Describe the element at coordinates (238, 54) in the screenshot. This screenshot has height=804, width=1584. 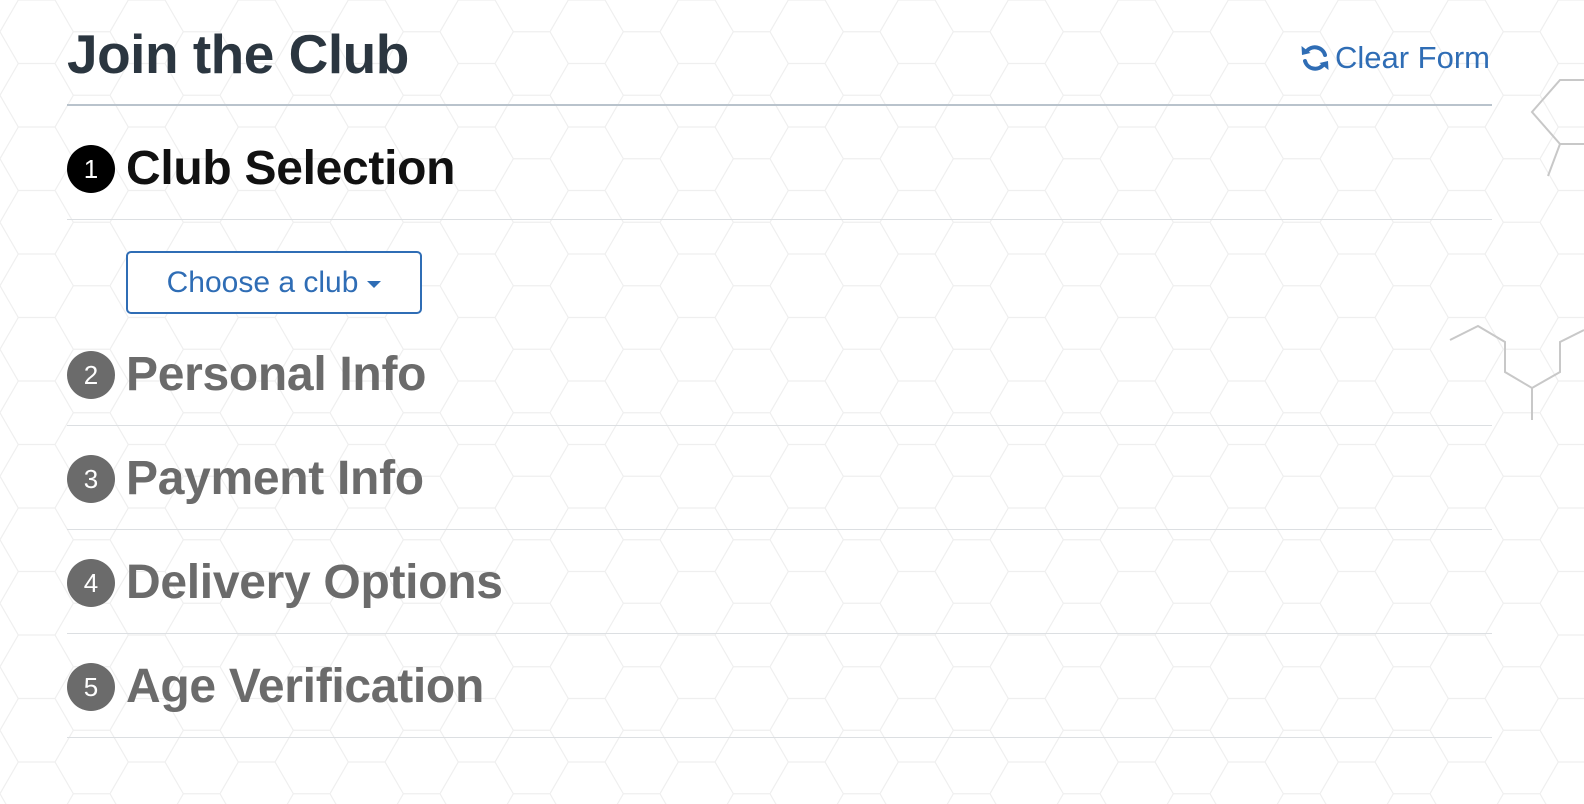
I see `page-title: Join the Club` at that location.